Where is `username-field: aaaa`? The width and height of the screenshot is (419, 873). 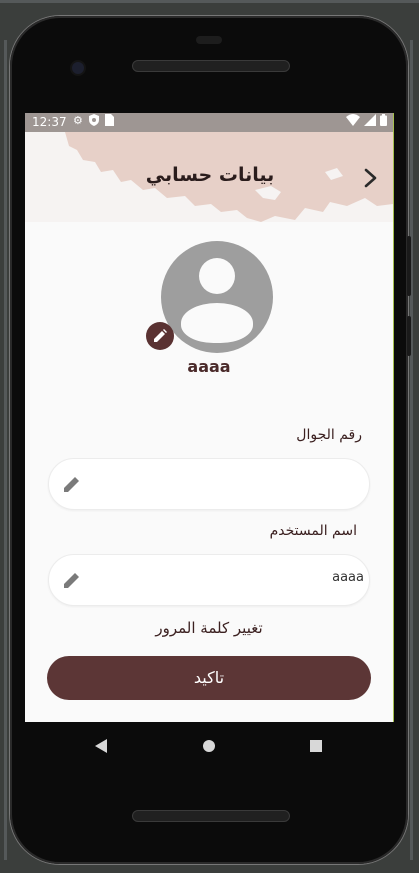
username-field: aaaa is located at coordinates (209, 580).